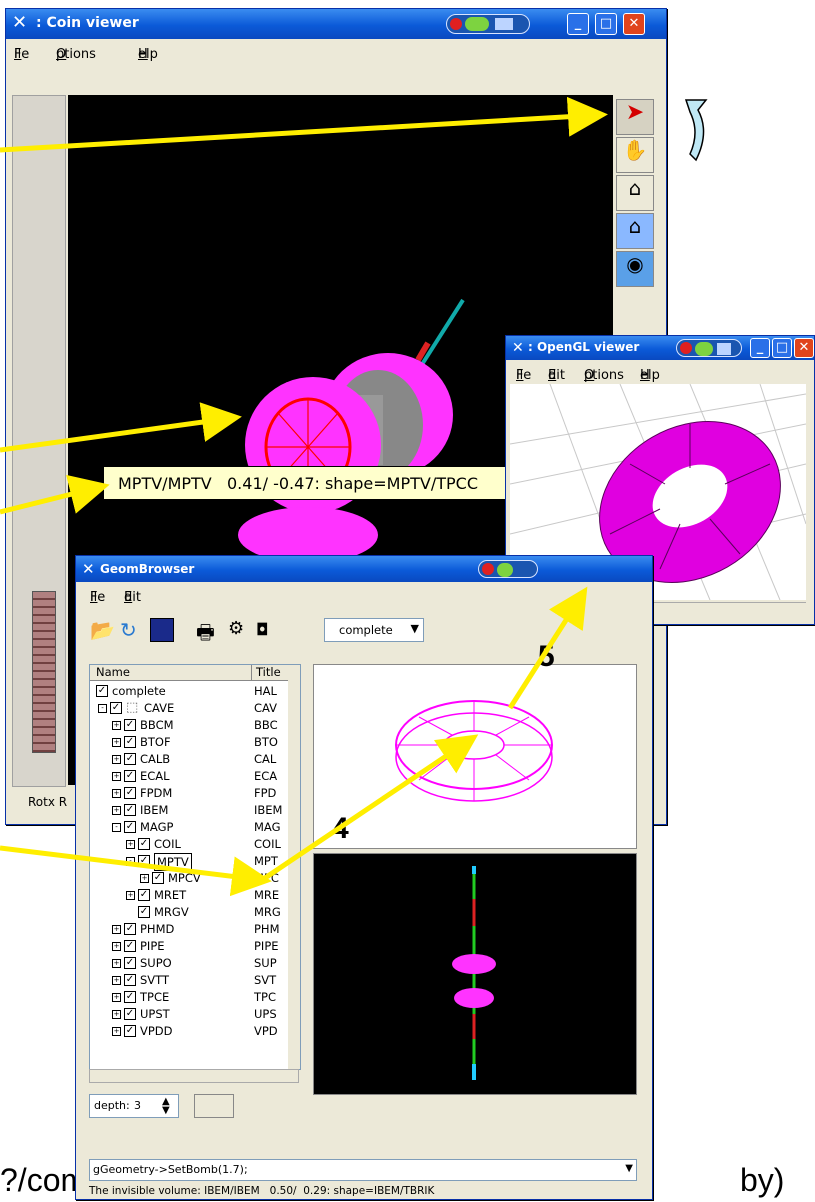 The width and height of the screenshot is (815, 1202). What do you see at coordinates (660, 348) in the screenshot?
I see `opengl-viewer-titlebar: ✕ : OpenGL viewer _ □ ✕` at bounding box center [660, 348].